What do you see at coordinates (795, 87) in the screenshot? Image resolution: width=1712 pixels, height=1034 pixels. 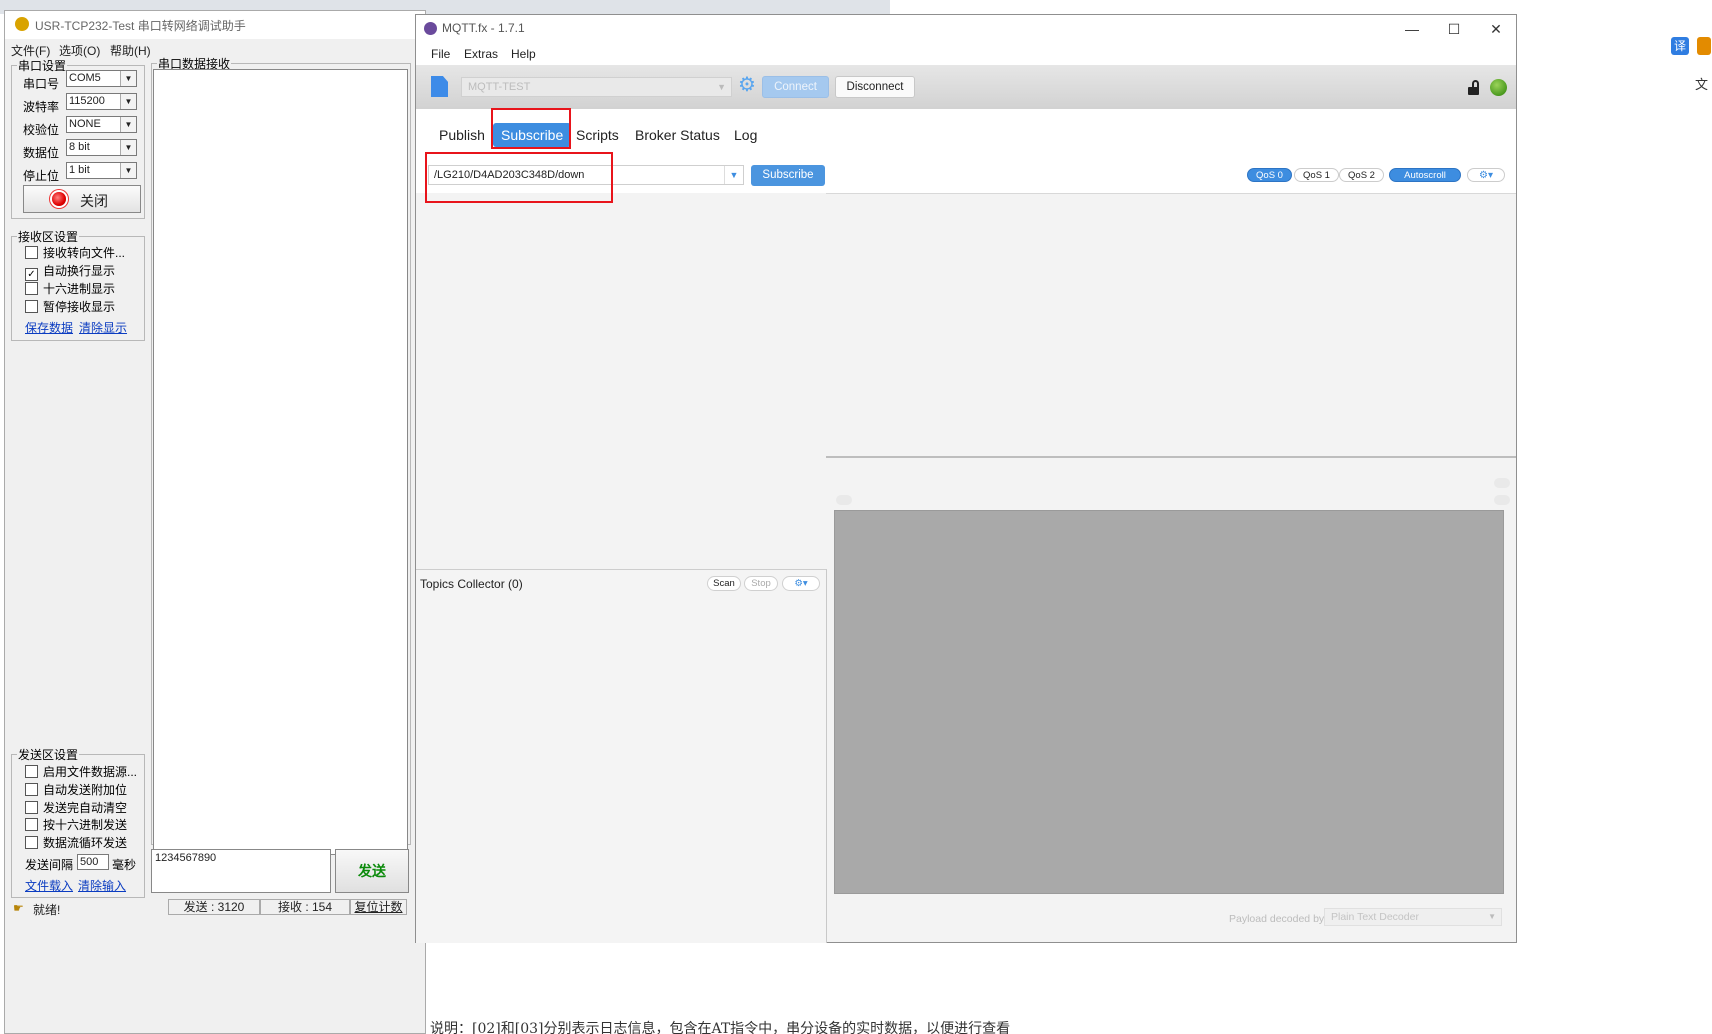 I see `connect-button: Connect` at bounding box center [795, 87].